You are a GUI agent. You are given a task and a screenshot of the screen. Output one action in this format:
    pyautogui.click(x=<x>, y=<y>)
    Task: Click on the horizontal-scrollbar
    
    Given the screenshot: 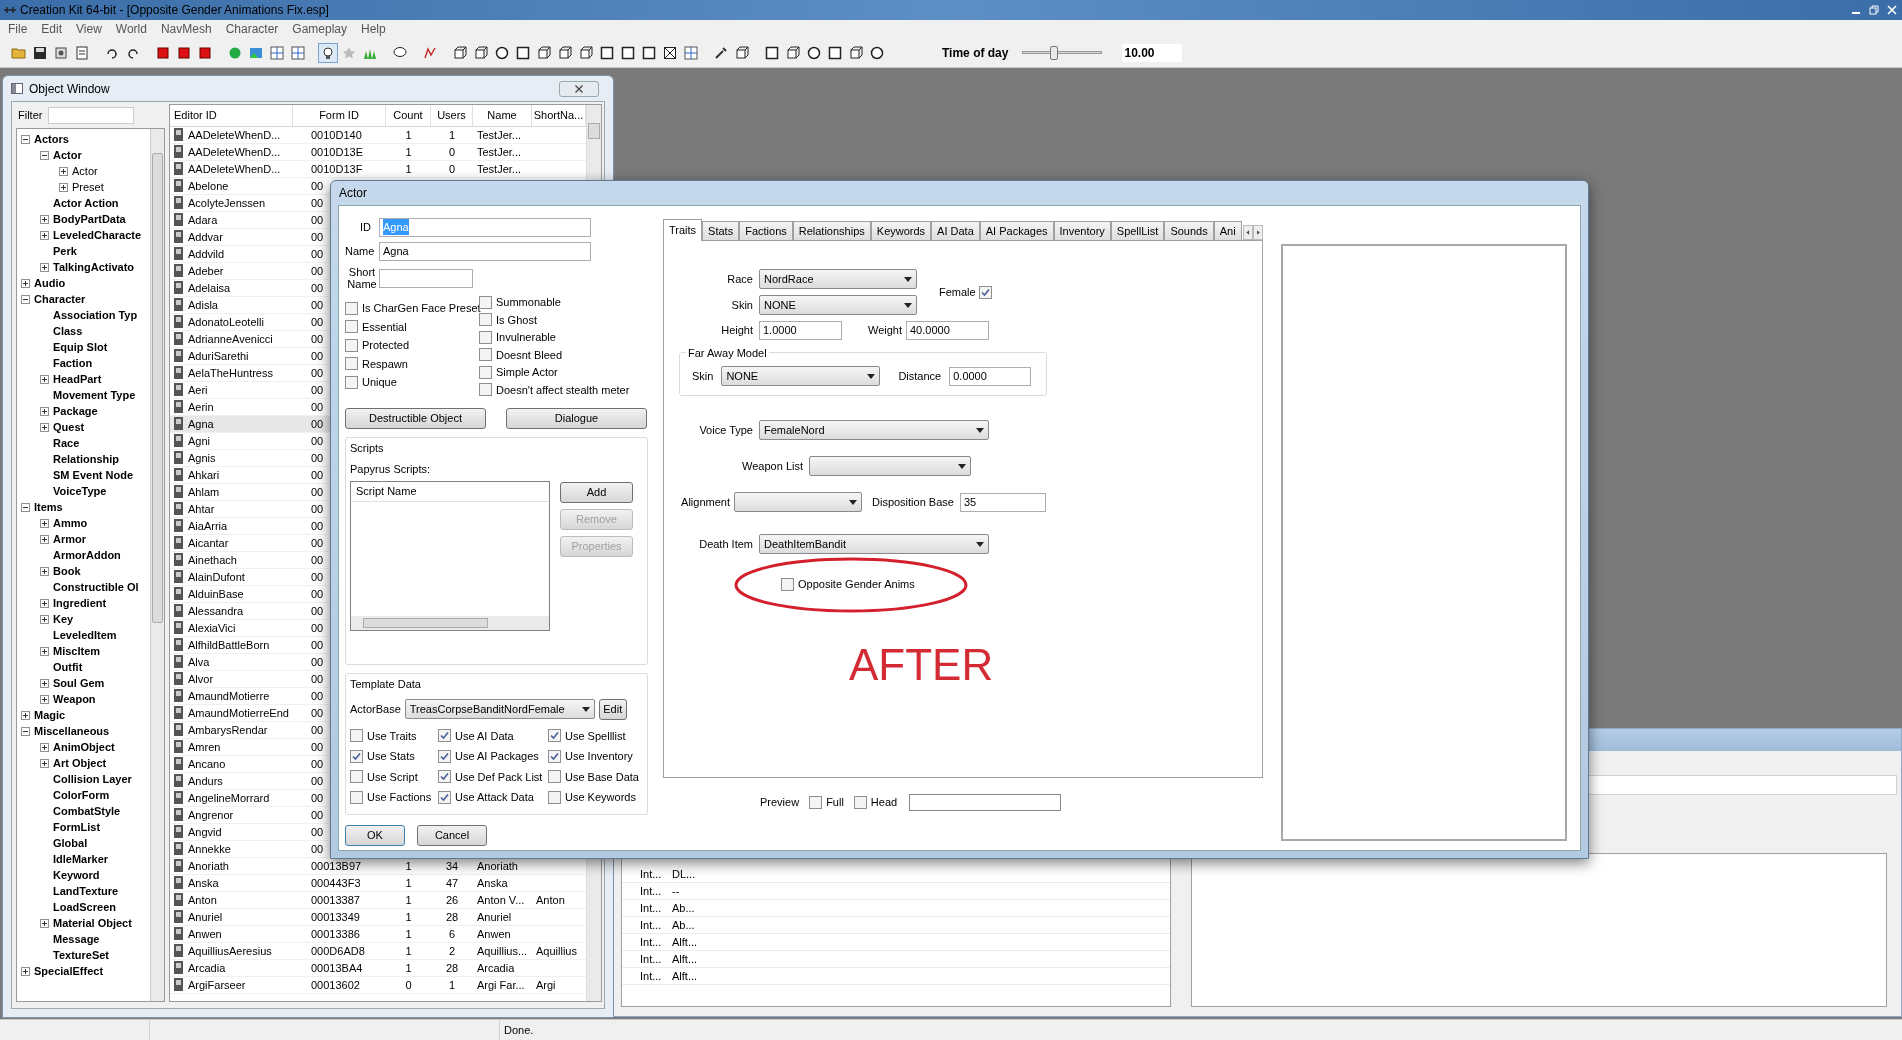 What is the action you would take?
    pyautogui.click(x=450, y=623)
    